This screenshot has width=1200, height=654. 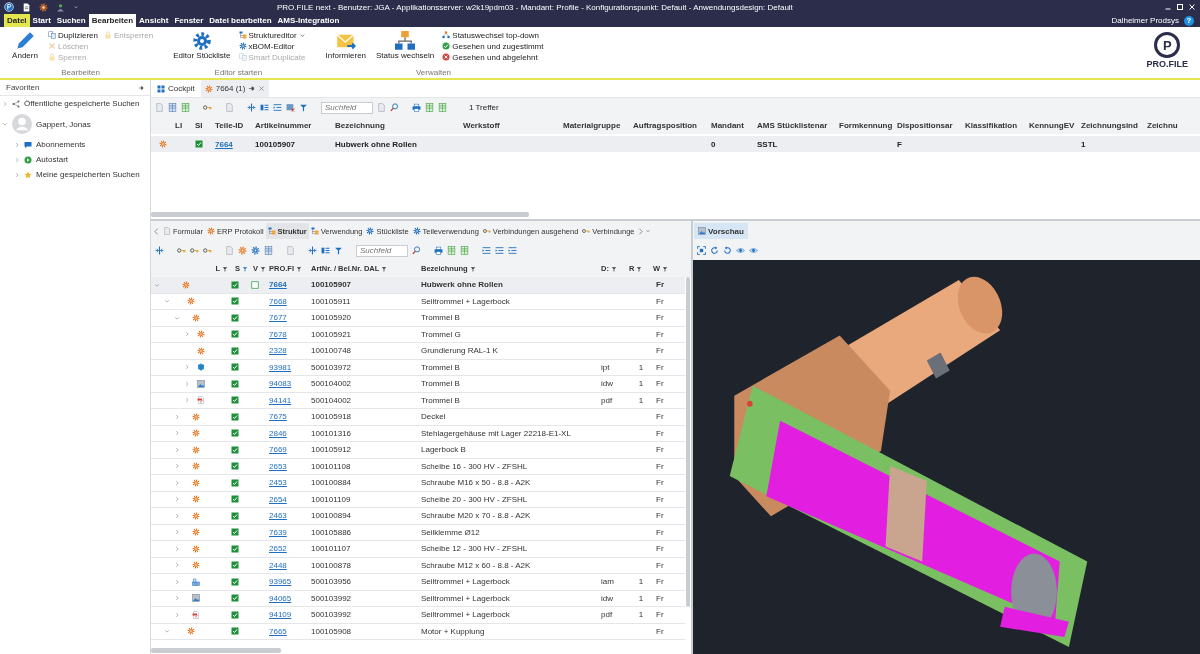 What do you see at coordinates (82, 103) in the screenshot?
I see `sidebar-item: Öffentliche gespeicherte Suchen` at bounding box center [82, 103].